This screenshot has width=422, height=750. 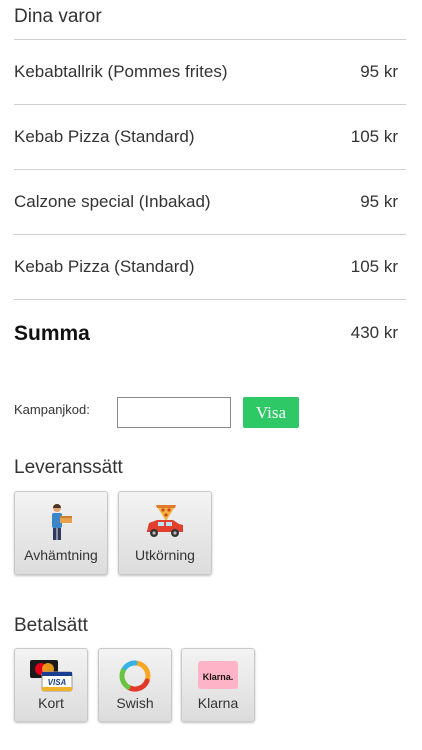 I want to click on payment-title: Betalsätt, so click(x=51, y=625).